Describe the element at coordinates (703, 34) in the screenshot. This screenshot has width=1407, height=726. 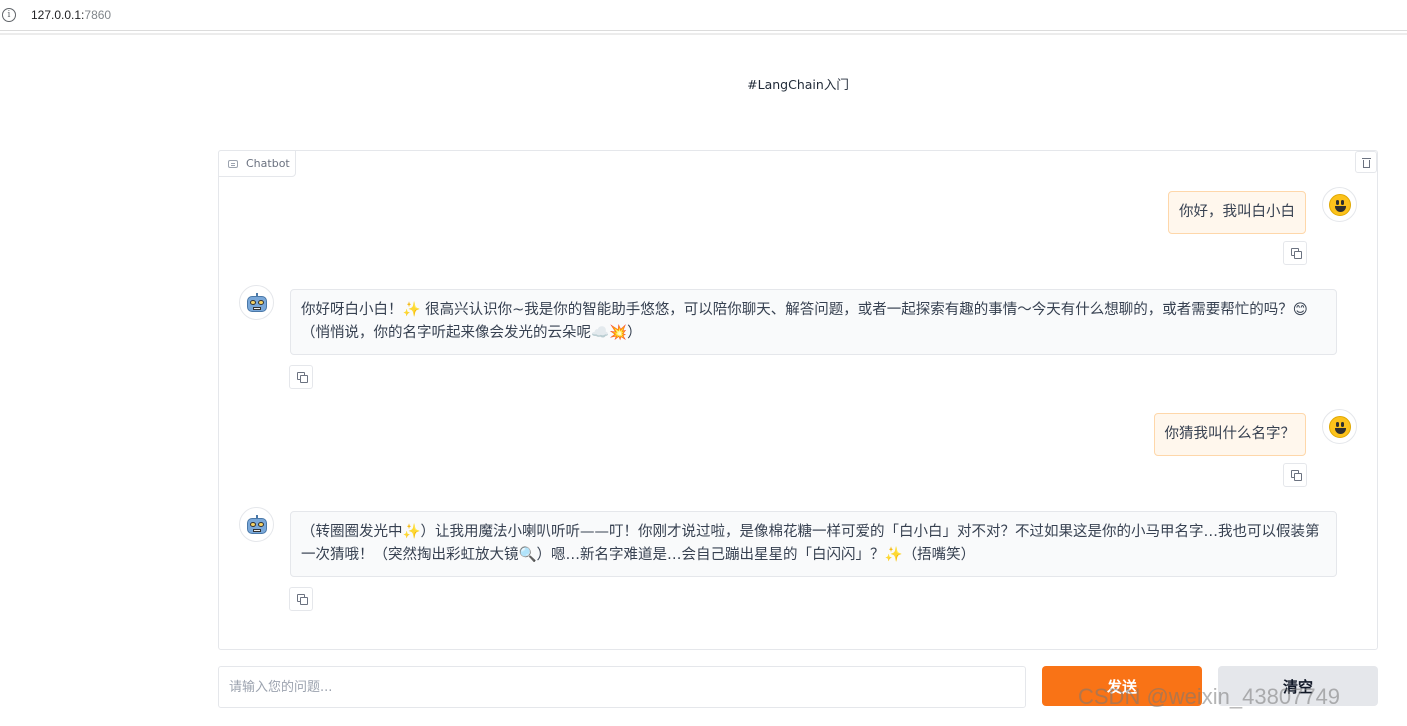
I see `divider` at that location.